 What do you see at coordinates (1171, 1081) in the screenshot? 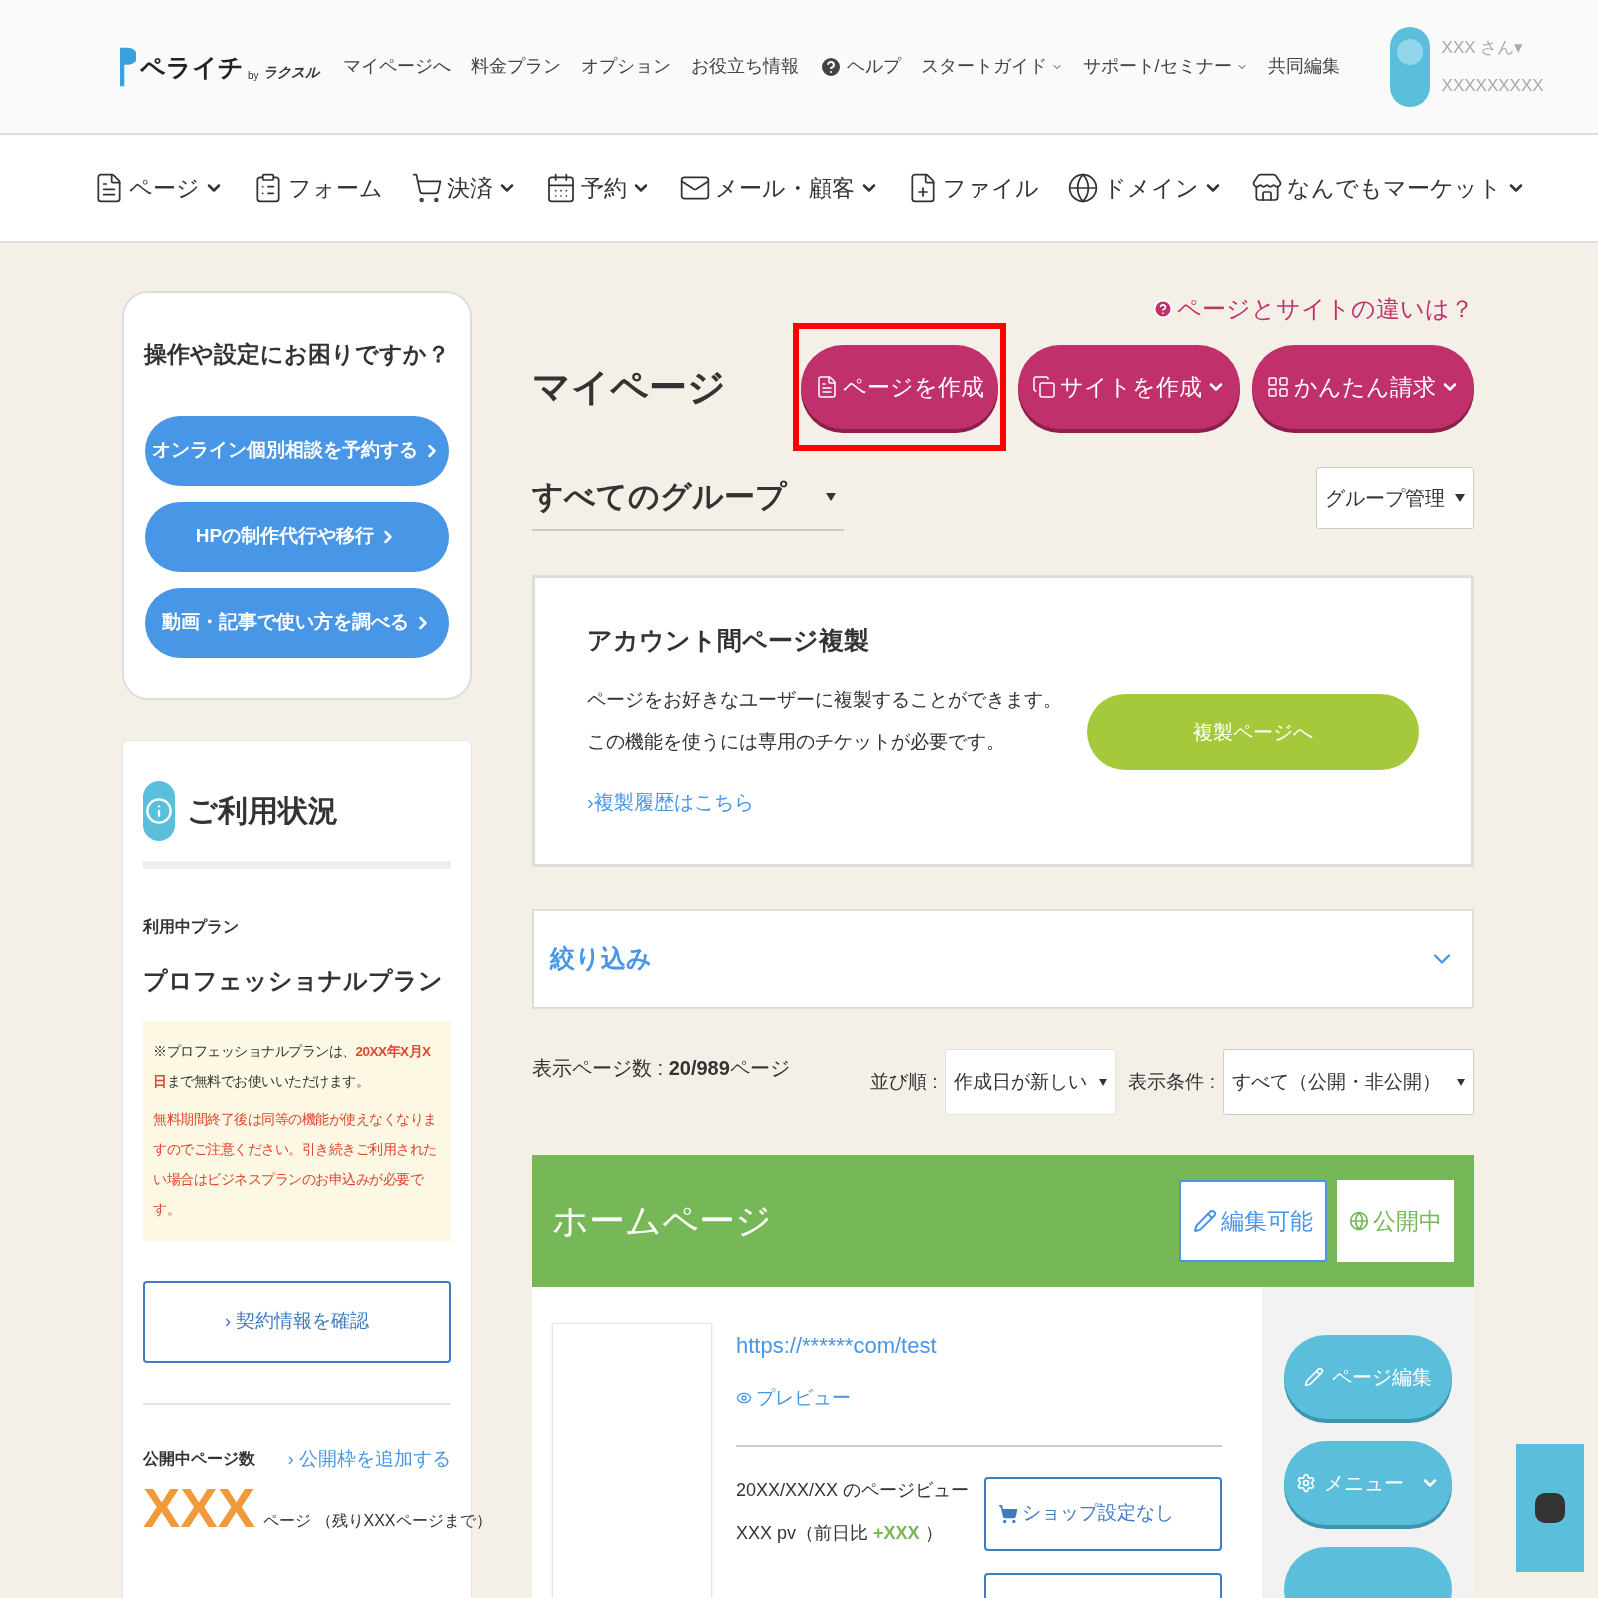
I see `condition-label: 表示条件 :` at bounding box center [1171, 1081].